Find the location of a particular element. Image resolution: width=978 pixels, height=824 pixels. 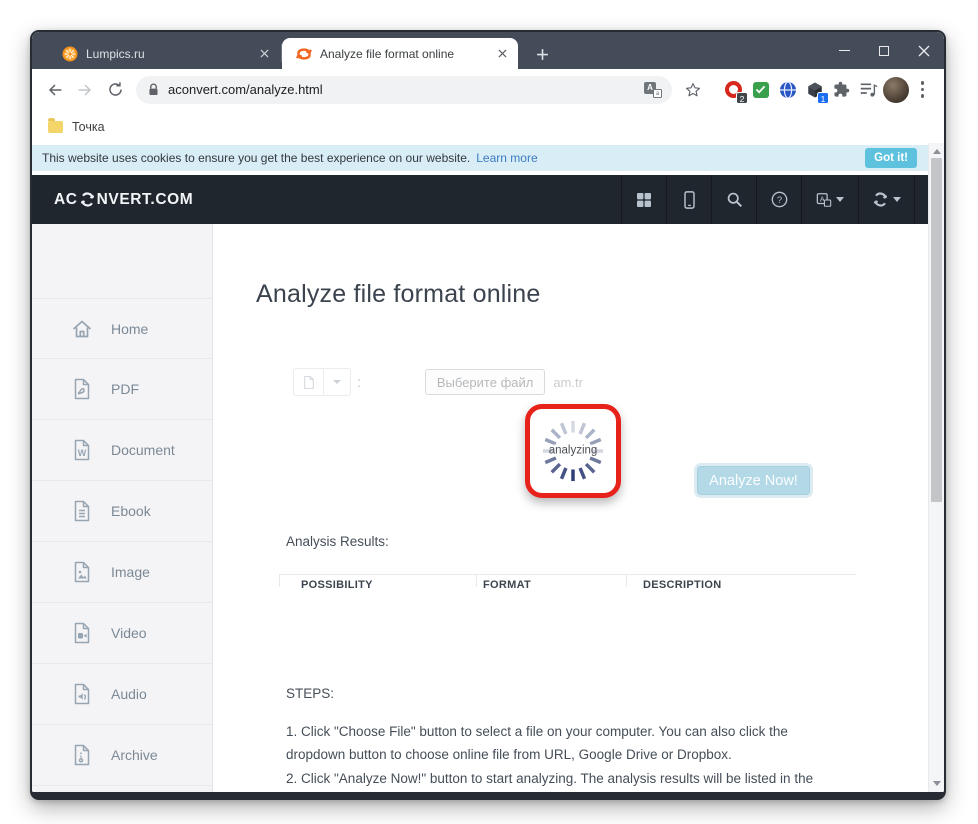

learn-more-link: Learn more is located at coordinates (506, 158).